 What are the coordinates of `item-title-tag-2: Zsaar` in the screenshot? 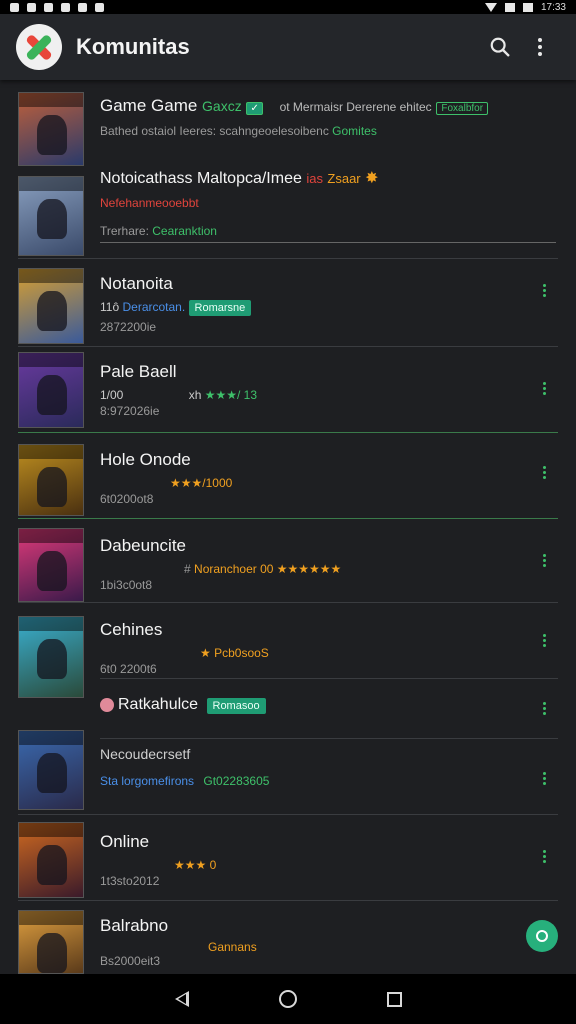 It's located at (344, 178).